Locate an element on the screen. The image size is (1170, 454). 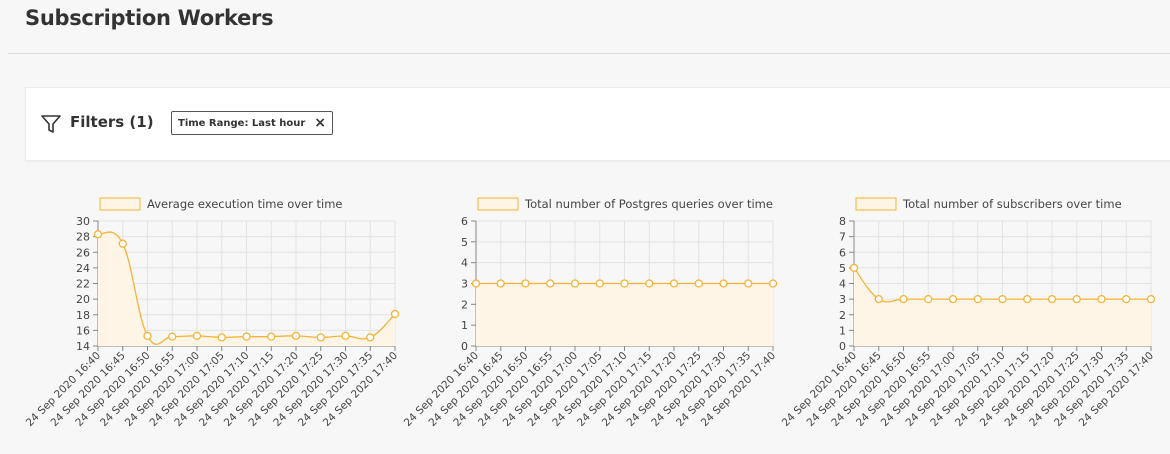
close-icon: × is located at coordinates (320, 123).